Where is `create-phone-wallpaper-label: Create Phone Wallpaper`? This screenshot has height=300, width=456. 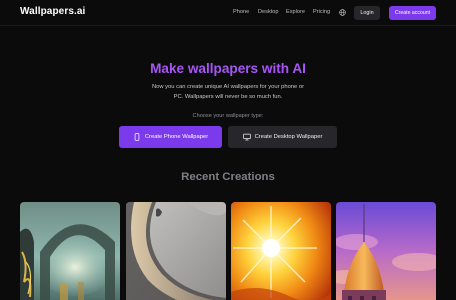 create-phone-wallpaper-label: Create Phone Wallpaper is located at coordinates (176, 137).